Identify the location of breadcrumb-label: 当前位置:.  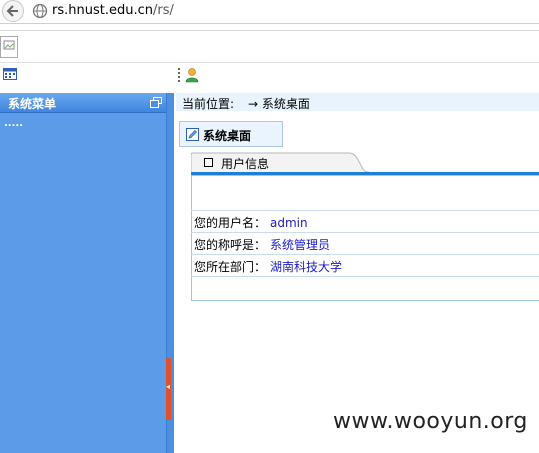
(208, 104).